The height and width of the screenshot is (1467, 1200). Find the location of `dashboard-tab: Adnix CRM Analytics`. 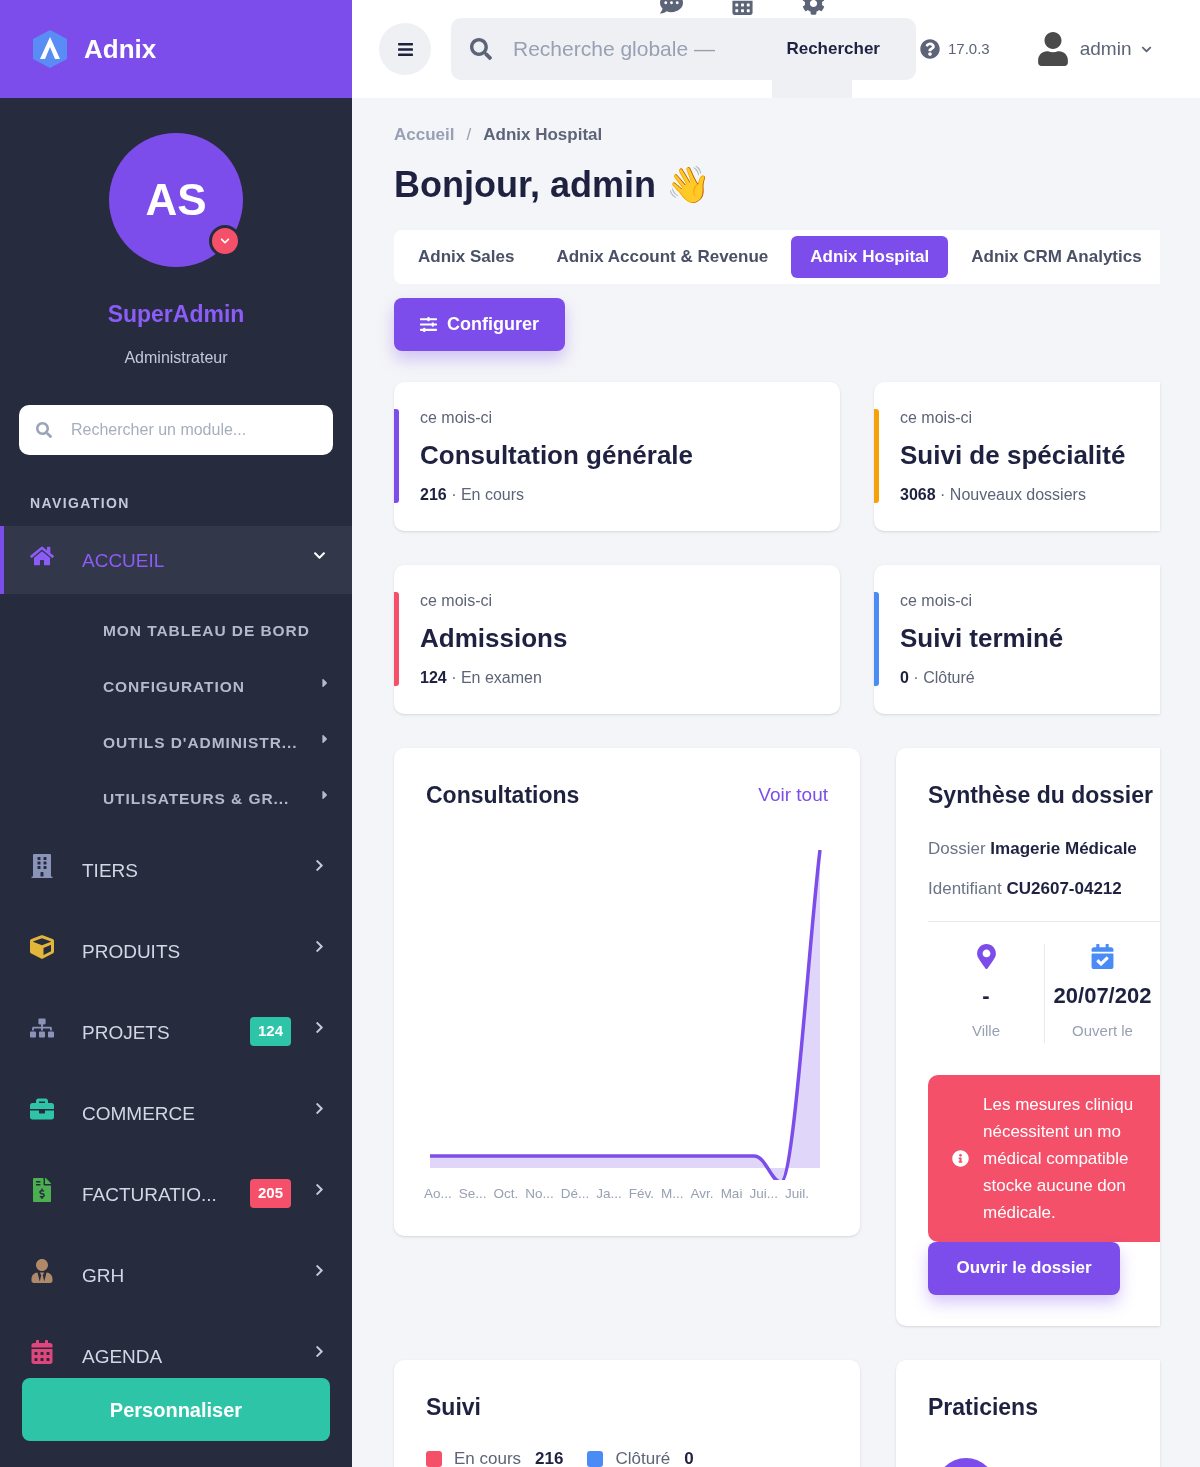

dashboard-tab: Adnix CRM Analytics is located at coordinates (1056, 256).